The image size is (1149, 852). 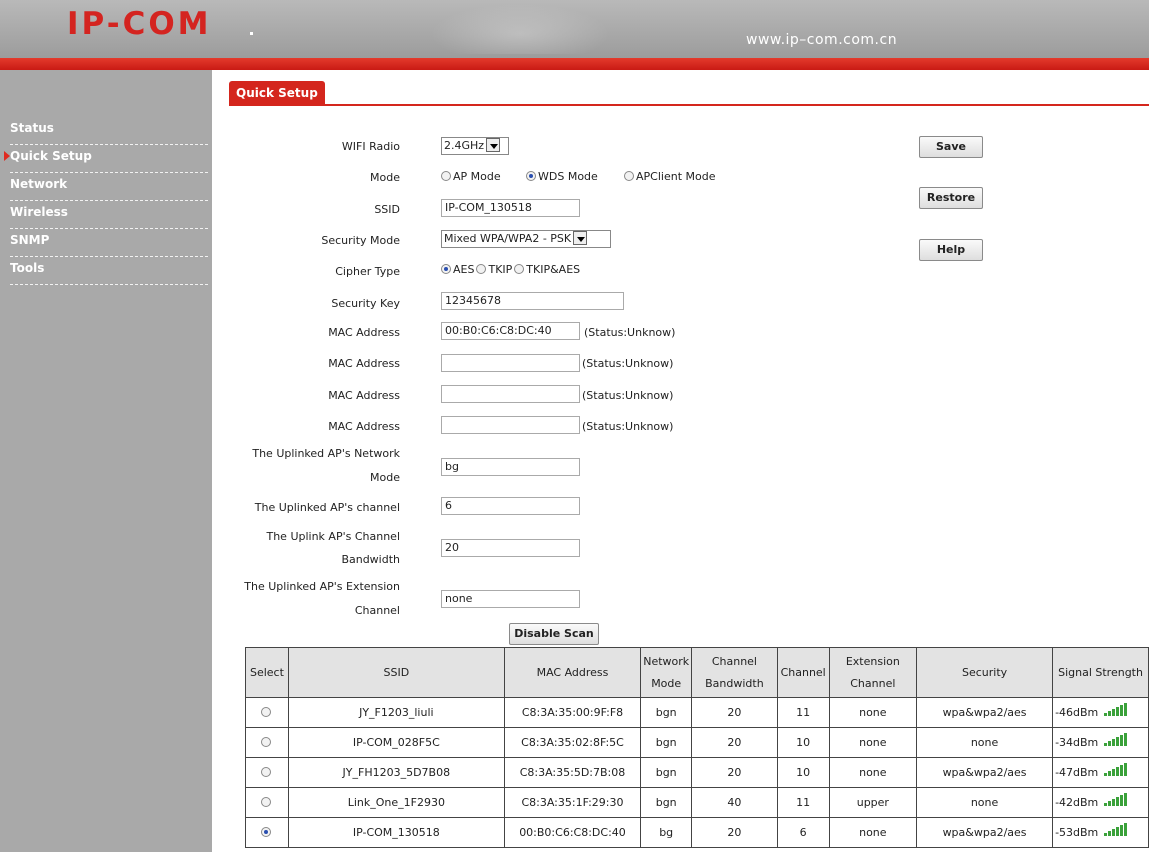 I want to click on mode-radio-apclient: APClient Mode, so click(x=669, y=176).